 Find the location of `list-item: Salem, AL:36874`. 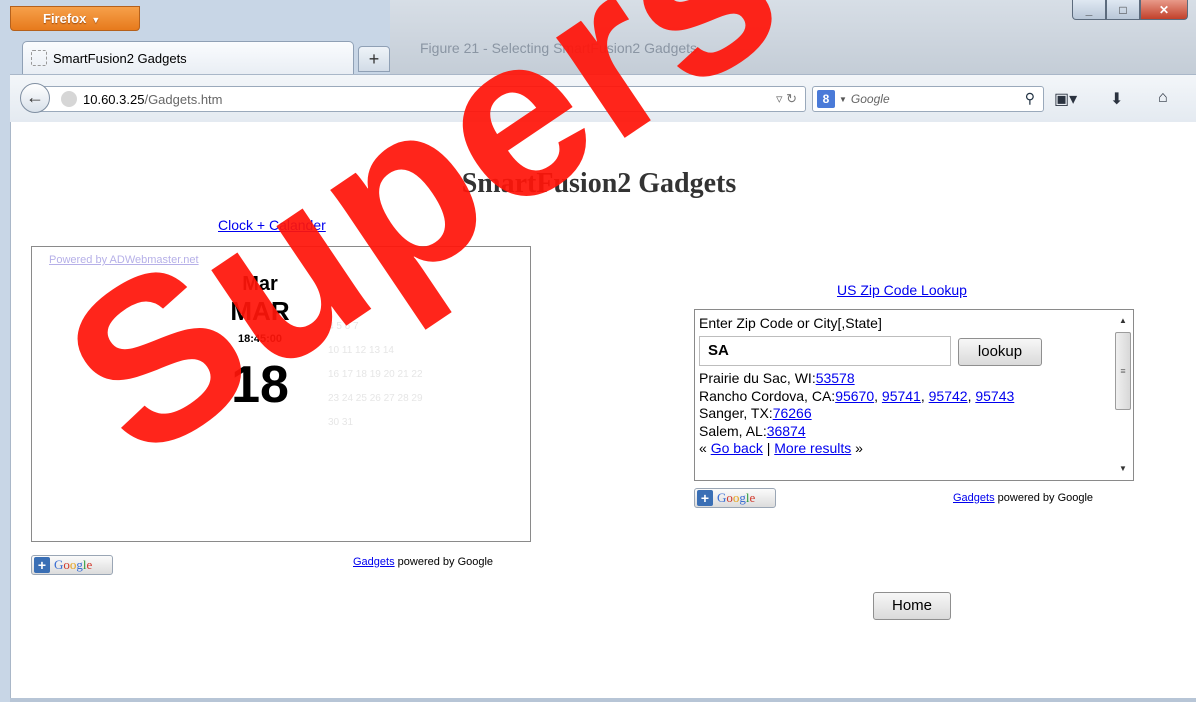

list-item: Salem, AL:36874 is located at coordinates (856, 432).